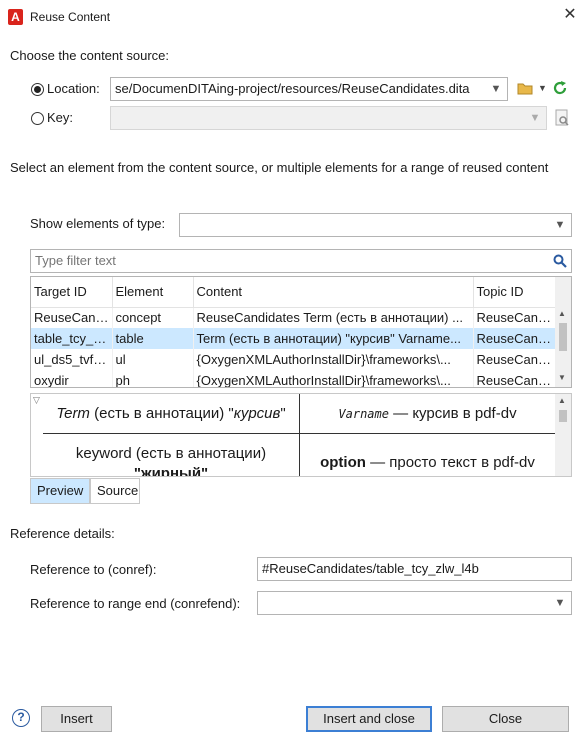 This screenshot has width=585, height=746. What do you see at coordinates (291, 260) in the screenshot?
I see `filter-input` at bounding box center [291, 260].